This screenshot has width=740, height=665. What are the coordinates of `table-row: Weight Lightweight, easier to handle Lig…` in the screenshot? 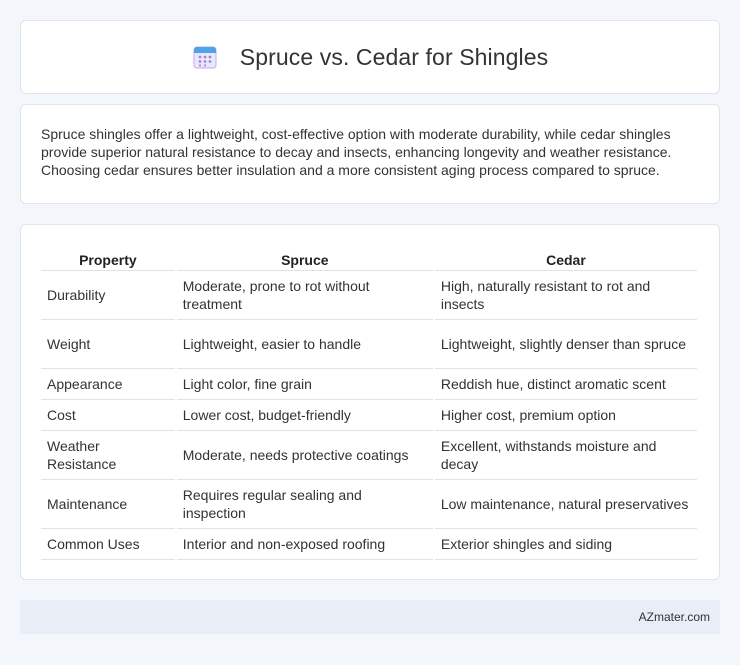 It's located at (369, 344).